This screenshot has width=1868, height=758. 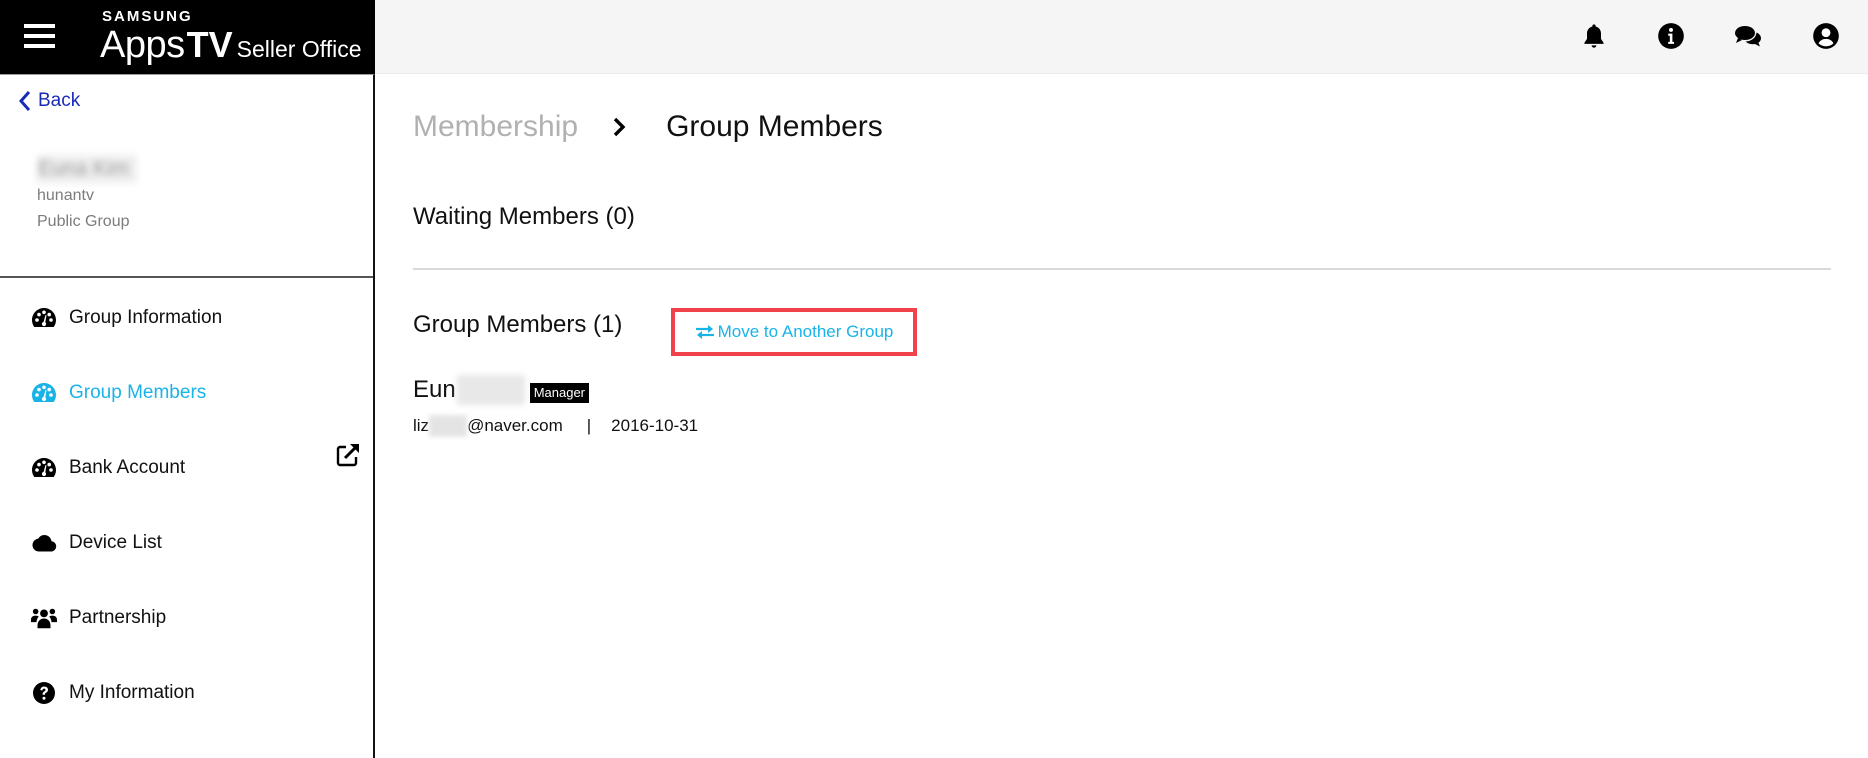 What do you see at coordinates (495, 127) in the screenshot?
I see `breadcrumb-membership: Membership` at bounding box center [495, 127].